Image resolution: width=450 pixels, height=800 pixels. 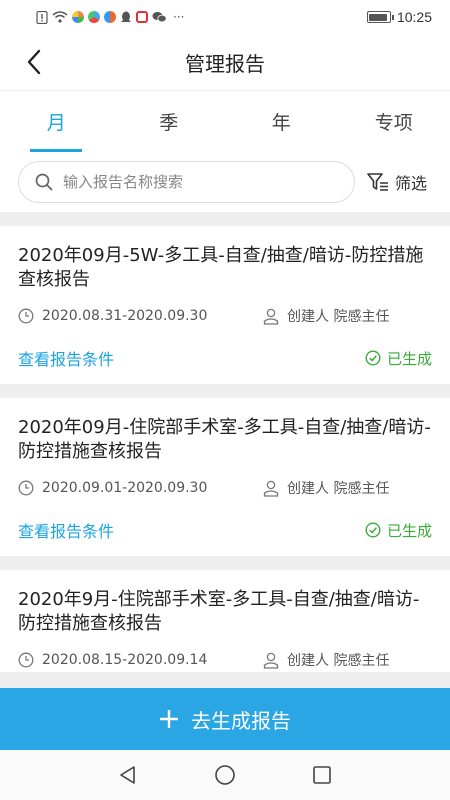 I want to click on nav-home-button, so click(x=225, y=775).